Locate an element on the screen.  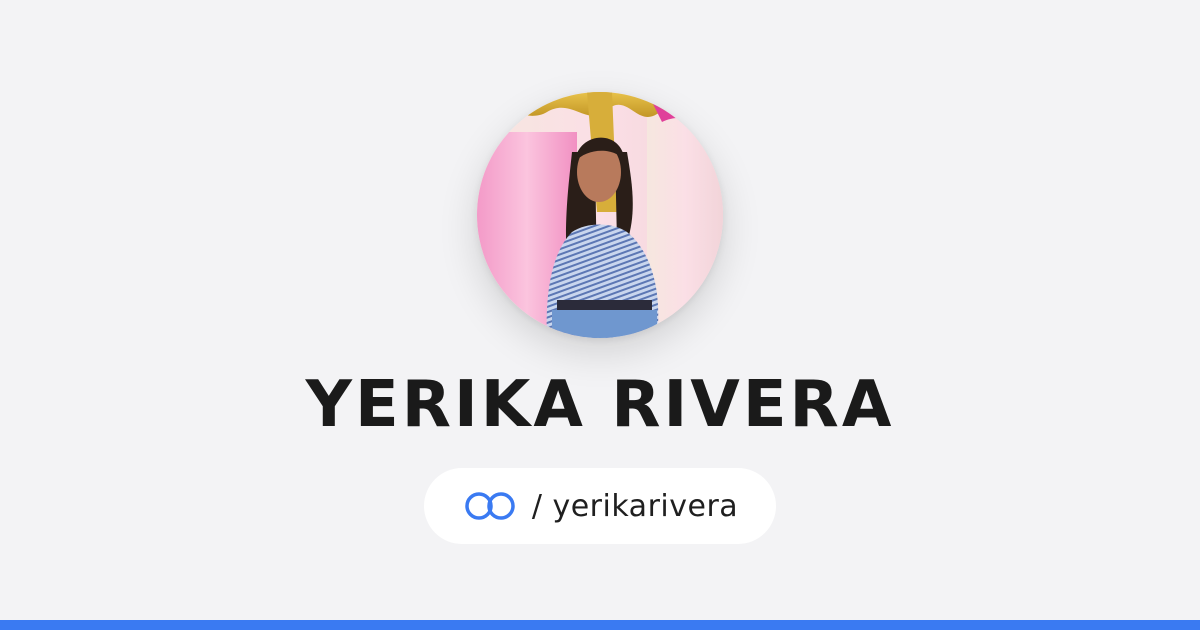
avatar is located at coordinates (600, 215).